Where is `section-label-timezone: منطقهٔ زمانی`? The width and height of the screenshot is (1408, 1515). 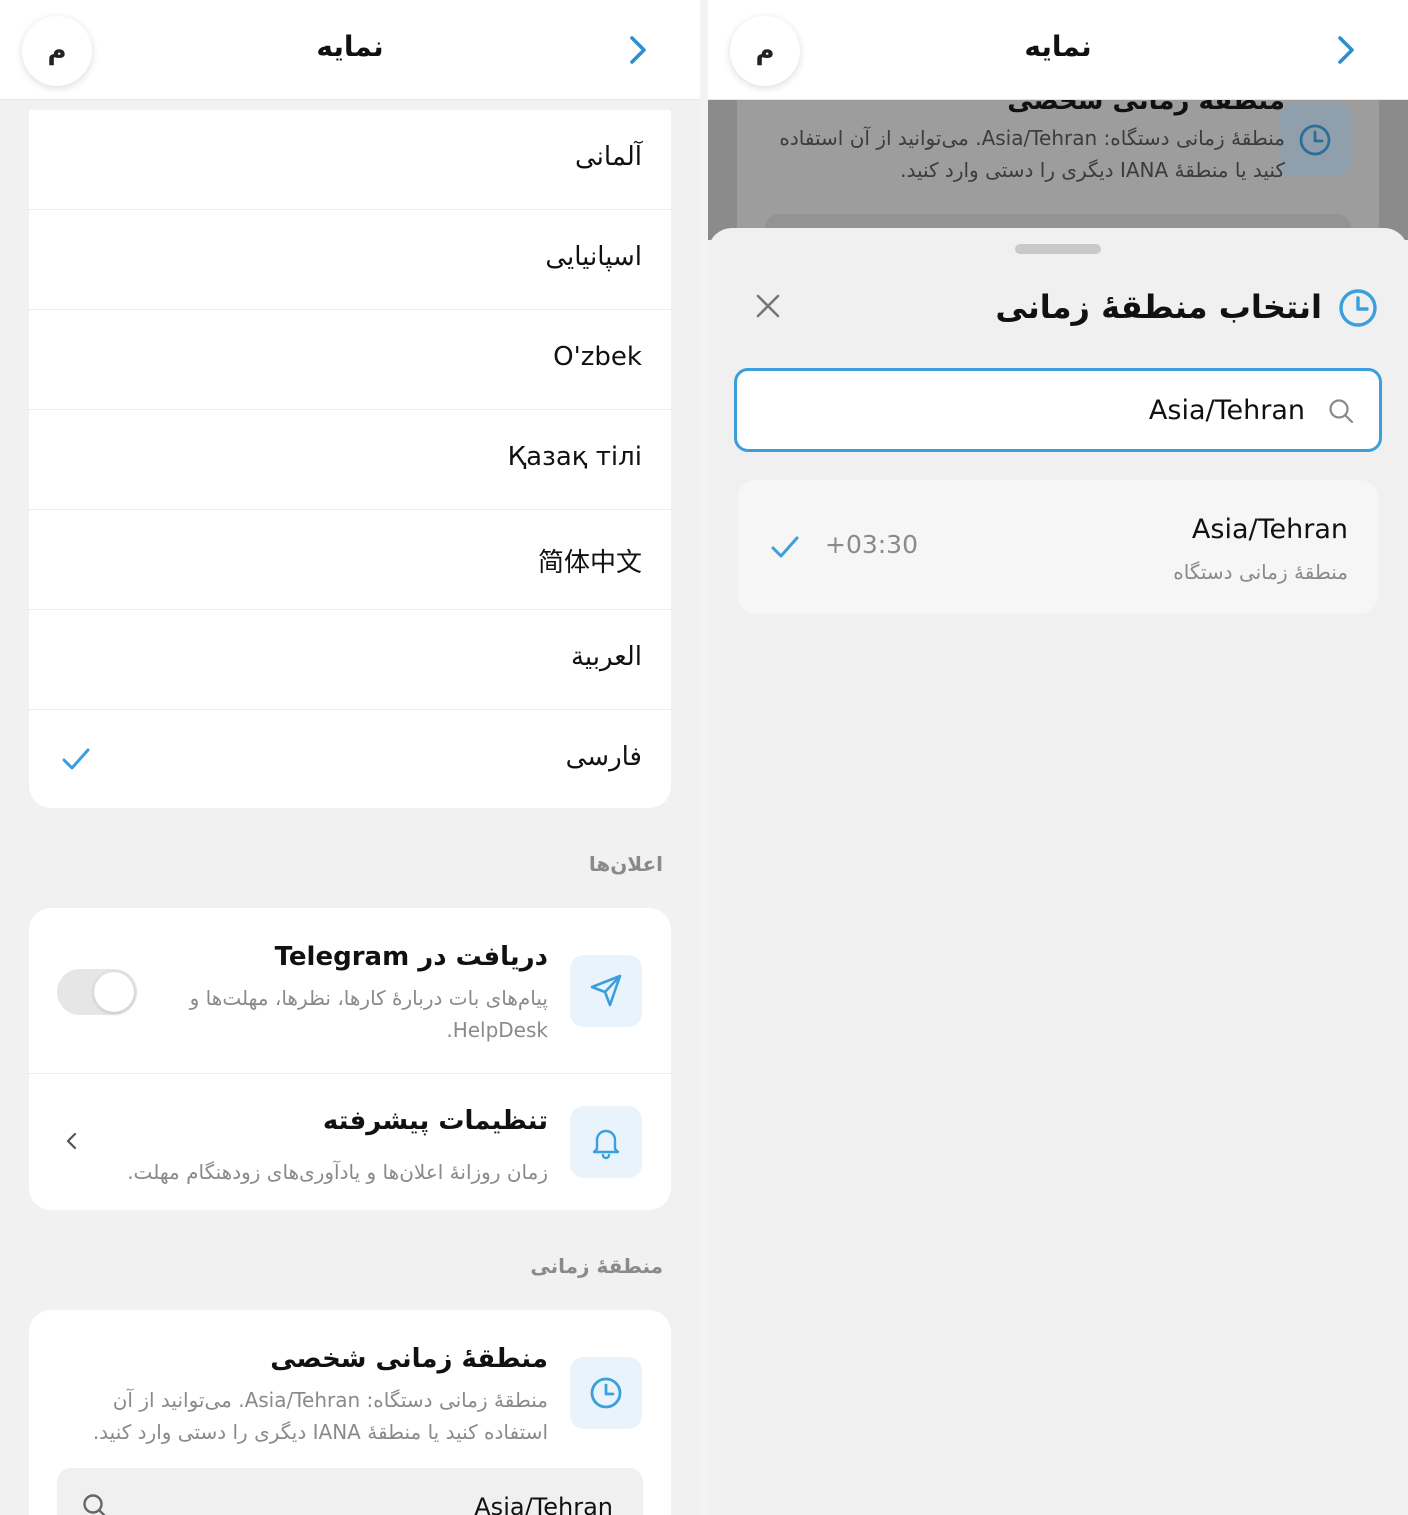
section-label-timezone: منطقهٔ زمانی is located at coordinates (596, 1266).